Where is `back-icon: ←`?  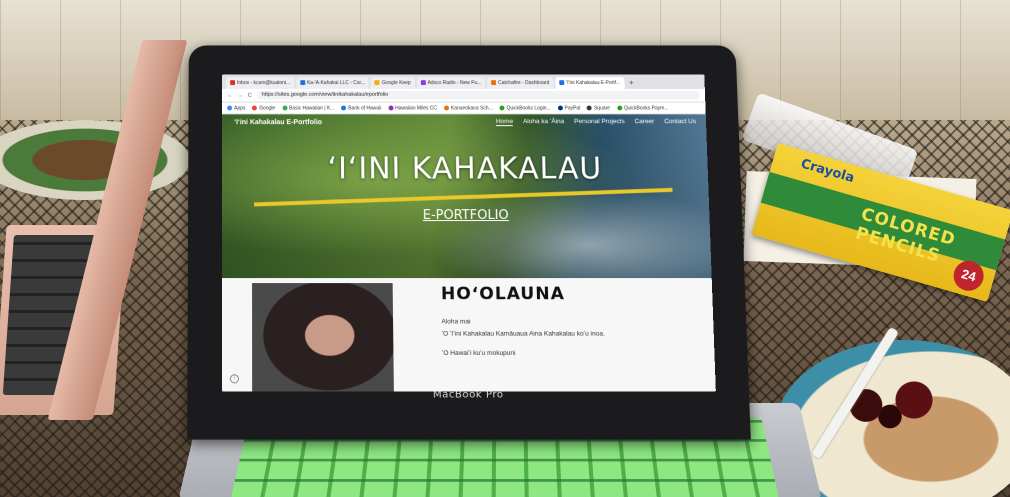
back-icon: ← is located at coordinates (229, 95).